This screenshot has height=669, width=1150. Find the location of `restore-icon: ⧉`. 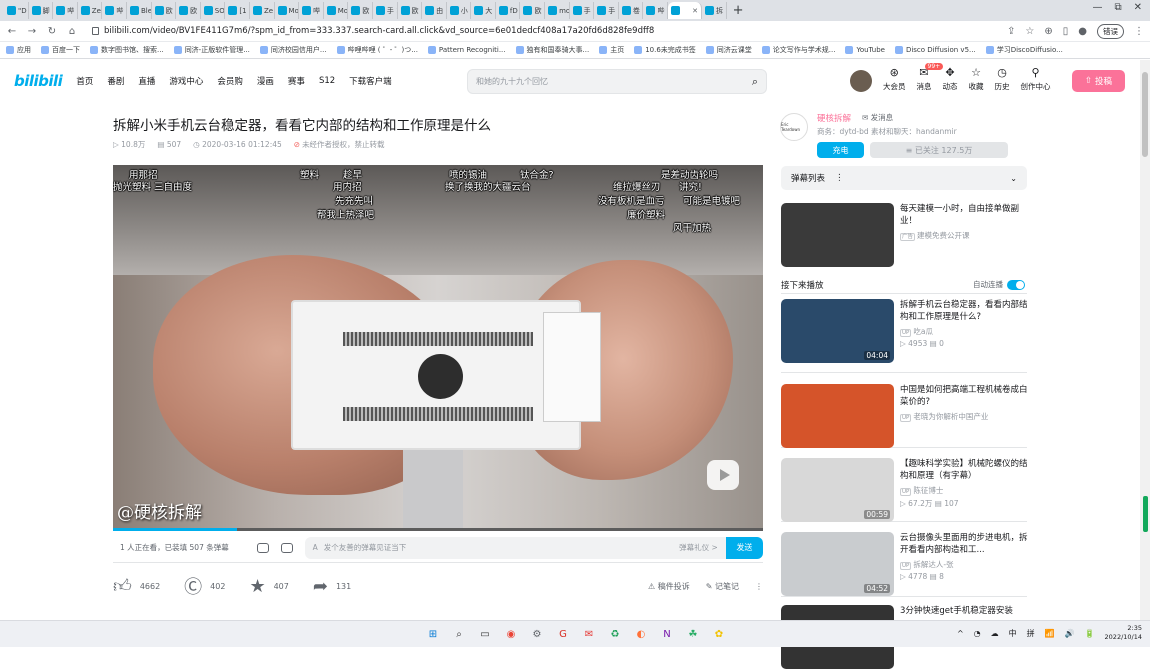

restore-icon: ⧉ is located at coordinates (1117, 7).